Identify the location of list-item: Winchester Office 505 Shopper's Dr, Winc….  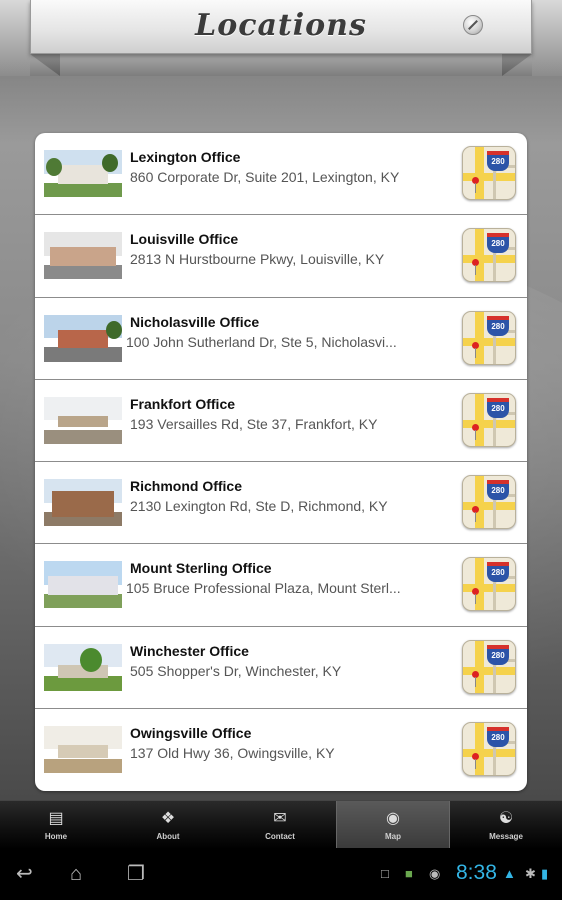
(281, 668).